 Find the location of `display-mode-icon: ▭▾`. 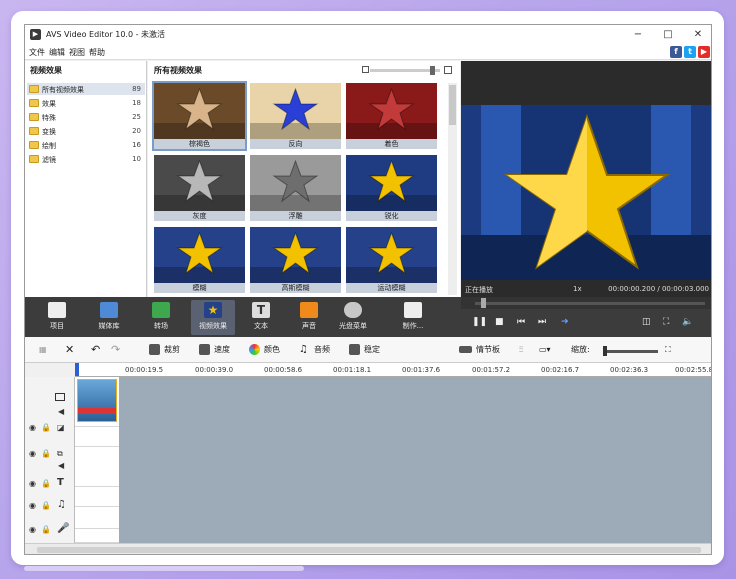

display-mode-icon: ▭▾ is located at coordinates (545, 350).